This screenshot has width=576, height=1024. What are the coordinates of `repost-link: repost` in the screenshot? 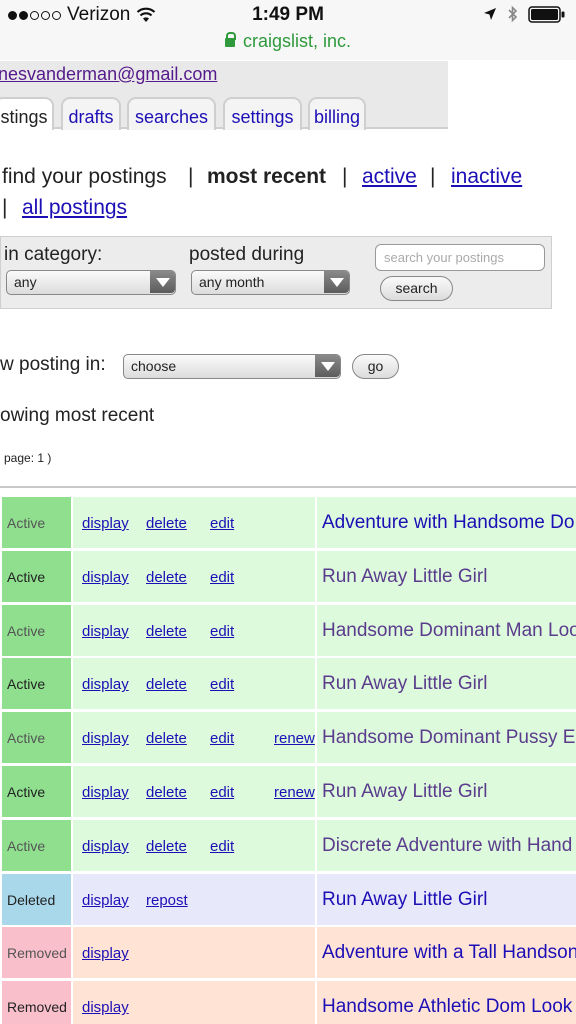 It's located at (167, 900).